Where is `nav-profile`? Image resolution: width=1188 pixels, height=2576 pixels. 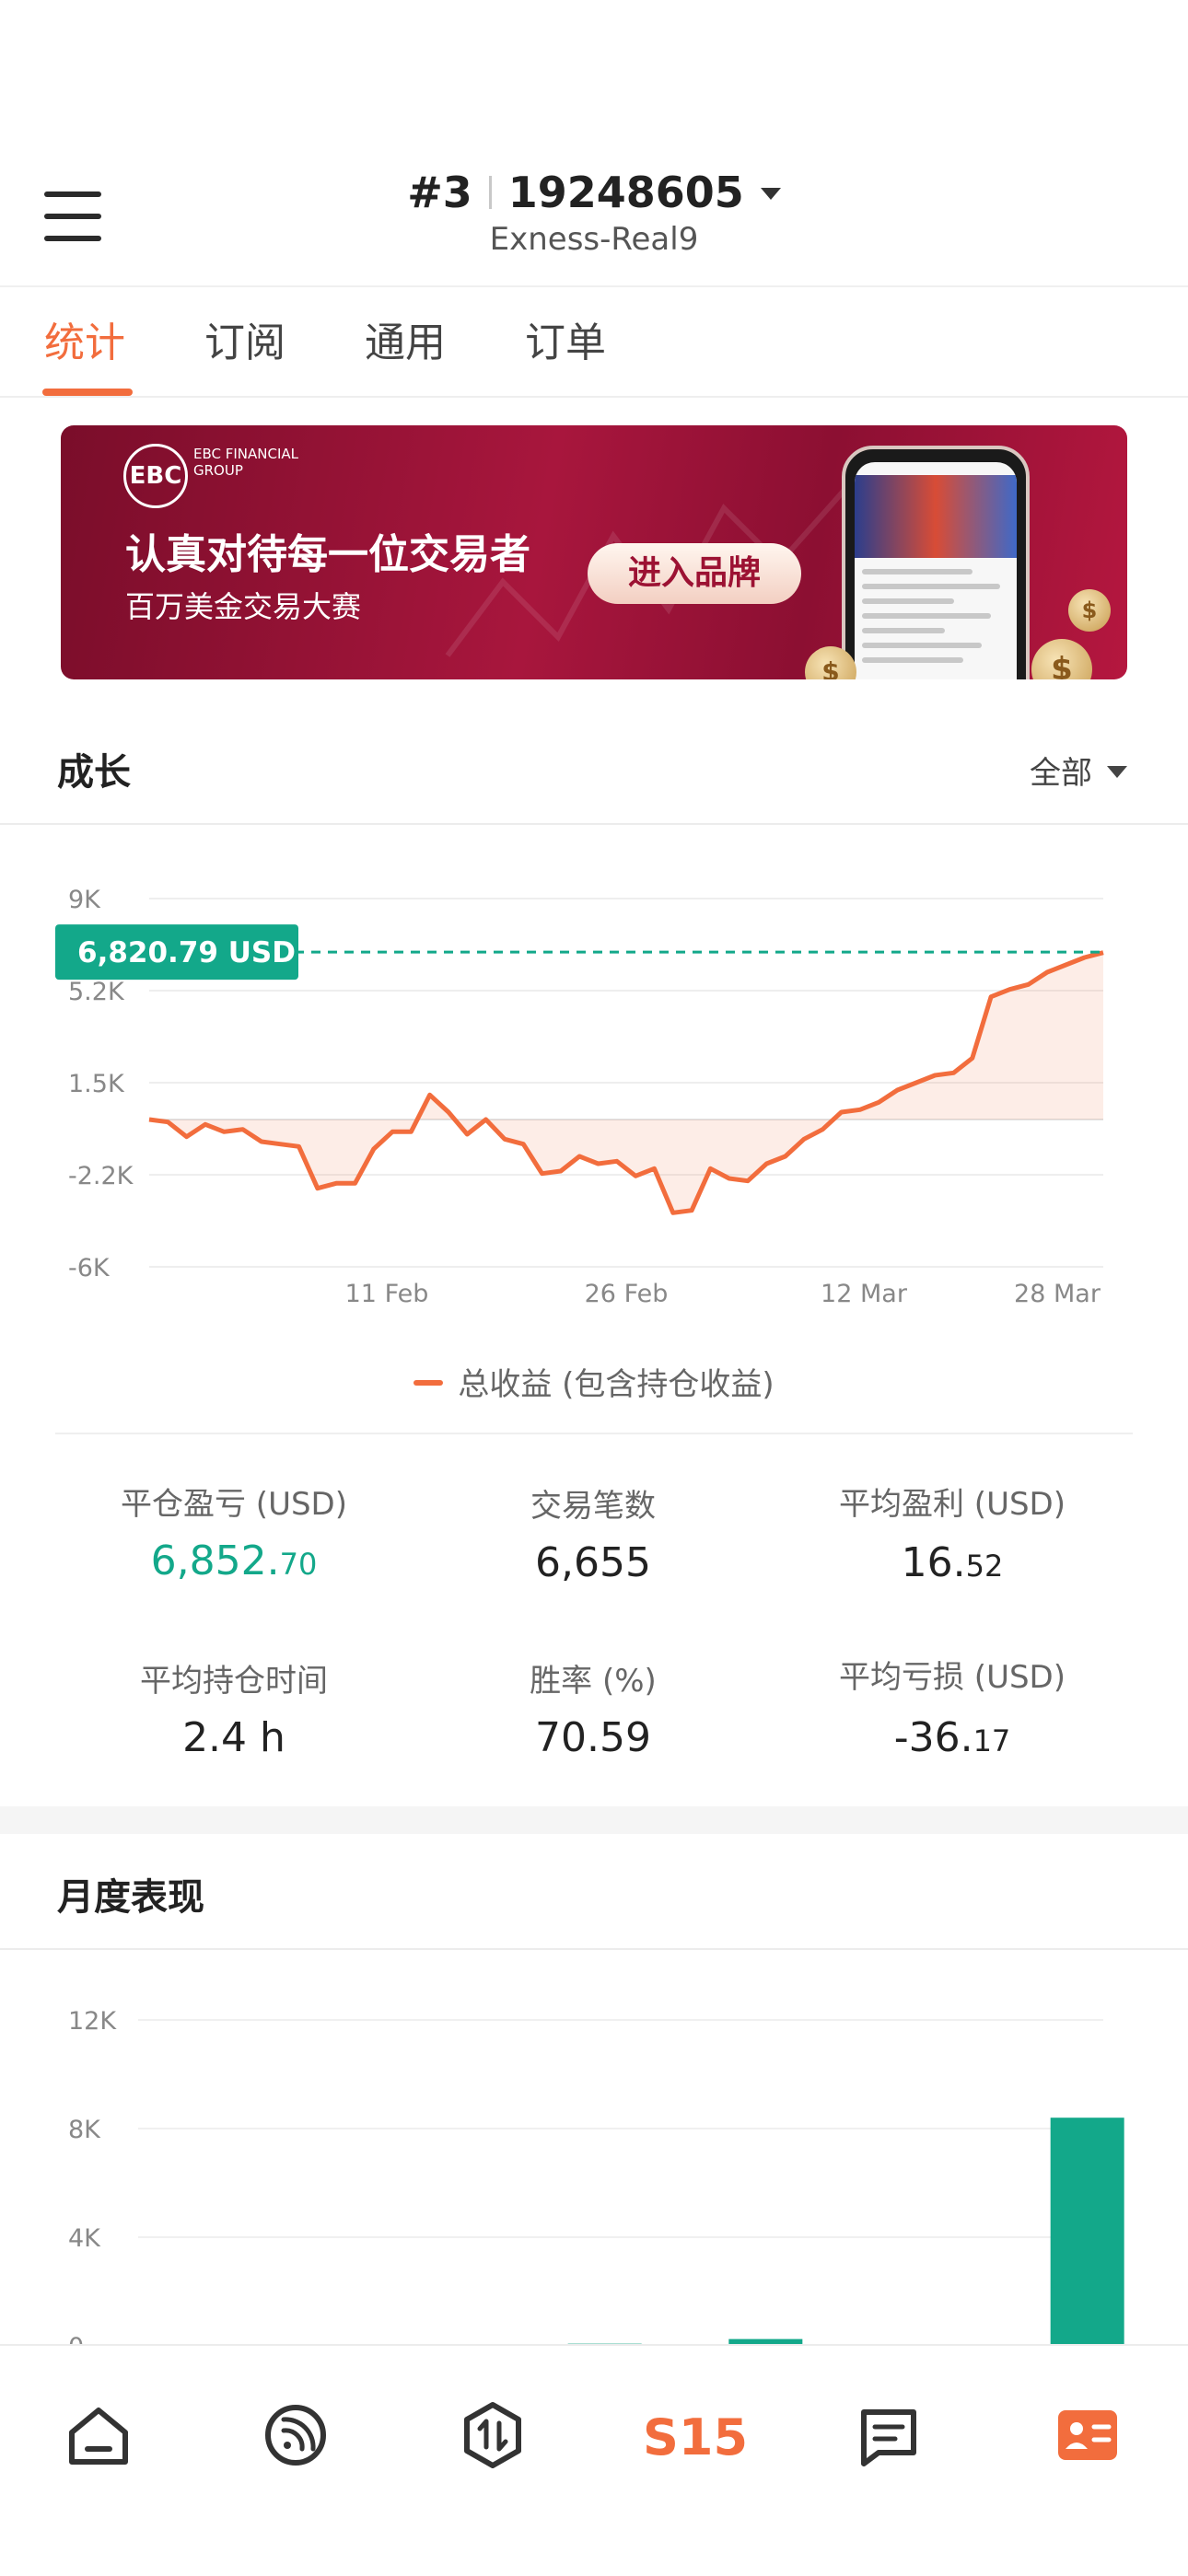 nav-profile is located at coordinates (1087, 2435).